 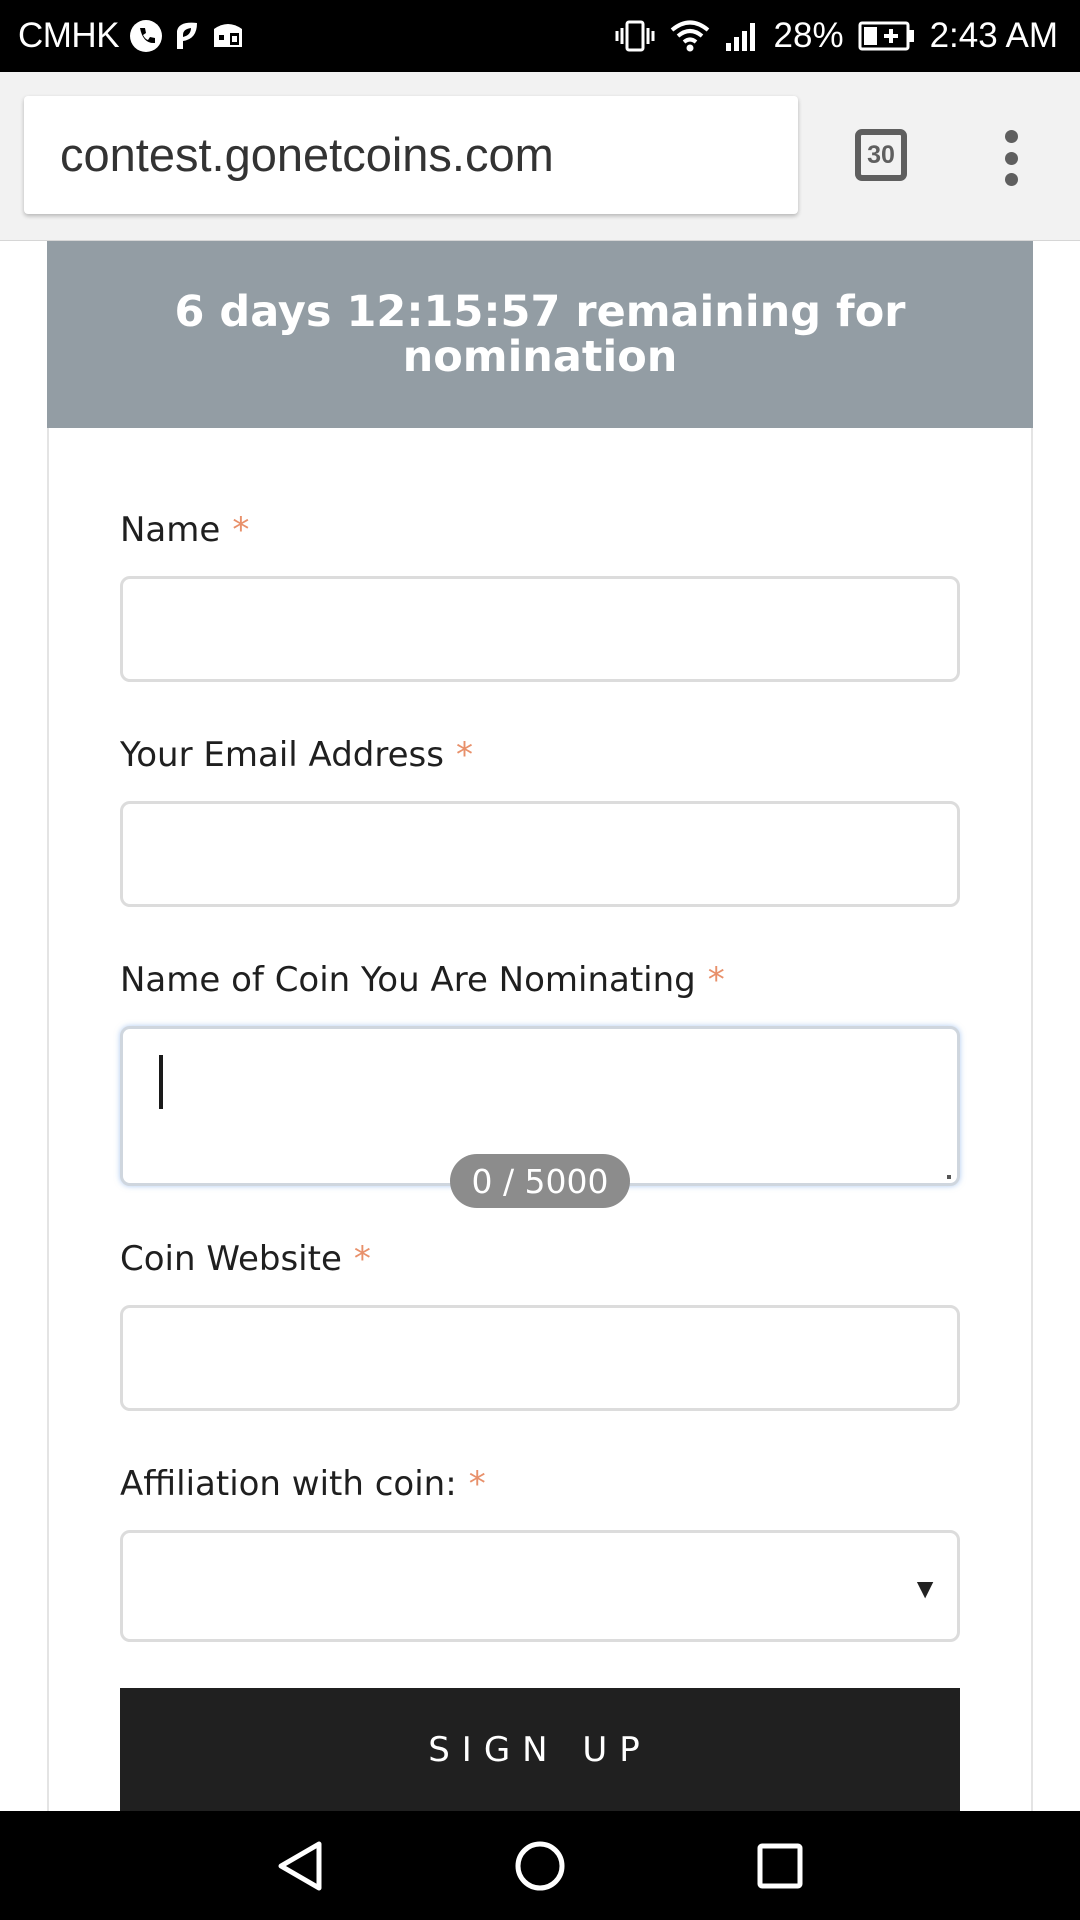 I want to click on sign-up-label: SIGN UP, so click(x=540, y=1749).